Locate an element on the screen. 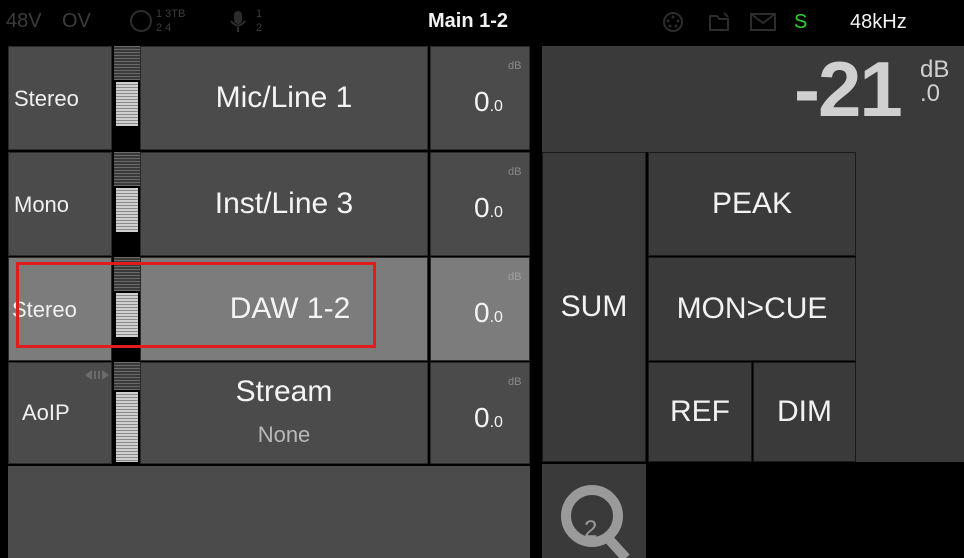 This screenshot has height=558, width=964. mail-icon is located at coordinates (763, 22).